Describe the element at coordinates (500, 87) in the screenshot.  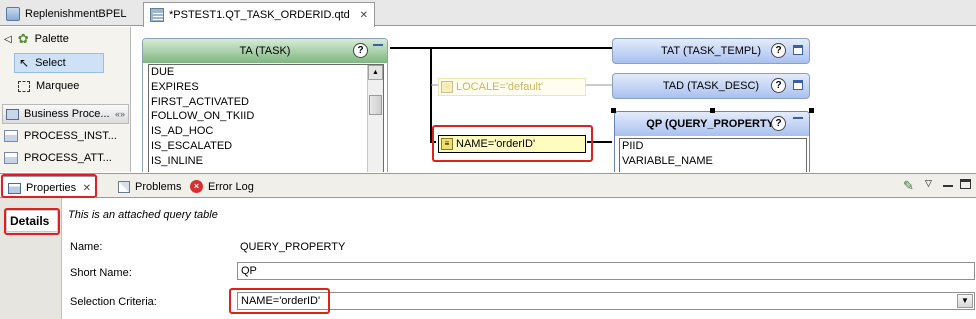
I see `locale-criterion-text: LOCALE='default'` at that location.